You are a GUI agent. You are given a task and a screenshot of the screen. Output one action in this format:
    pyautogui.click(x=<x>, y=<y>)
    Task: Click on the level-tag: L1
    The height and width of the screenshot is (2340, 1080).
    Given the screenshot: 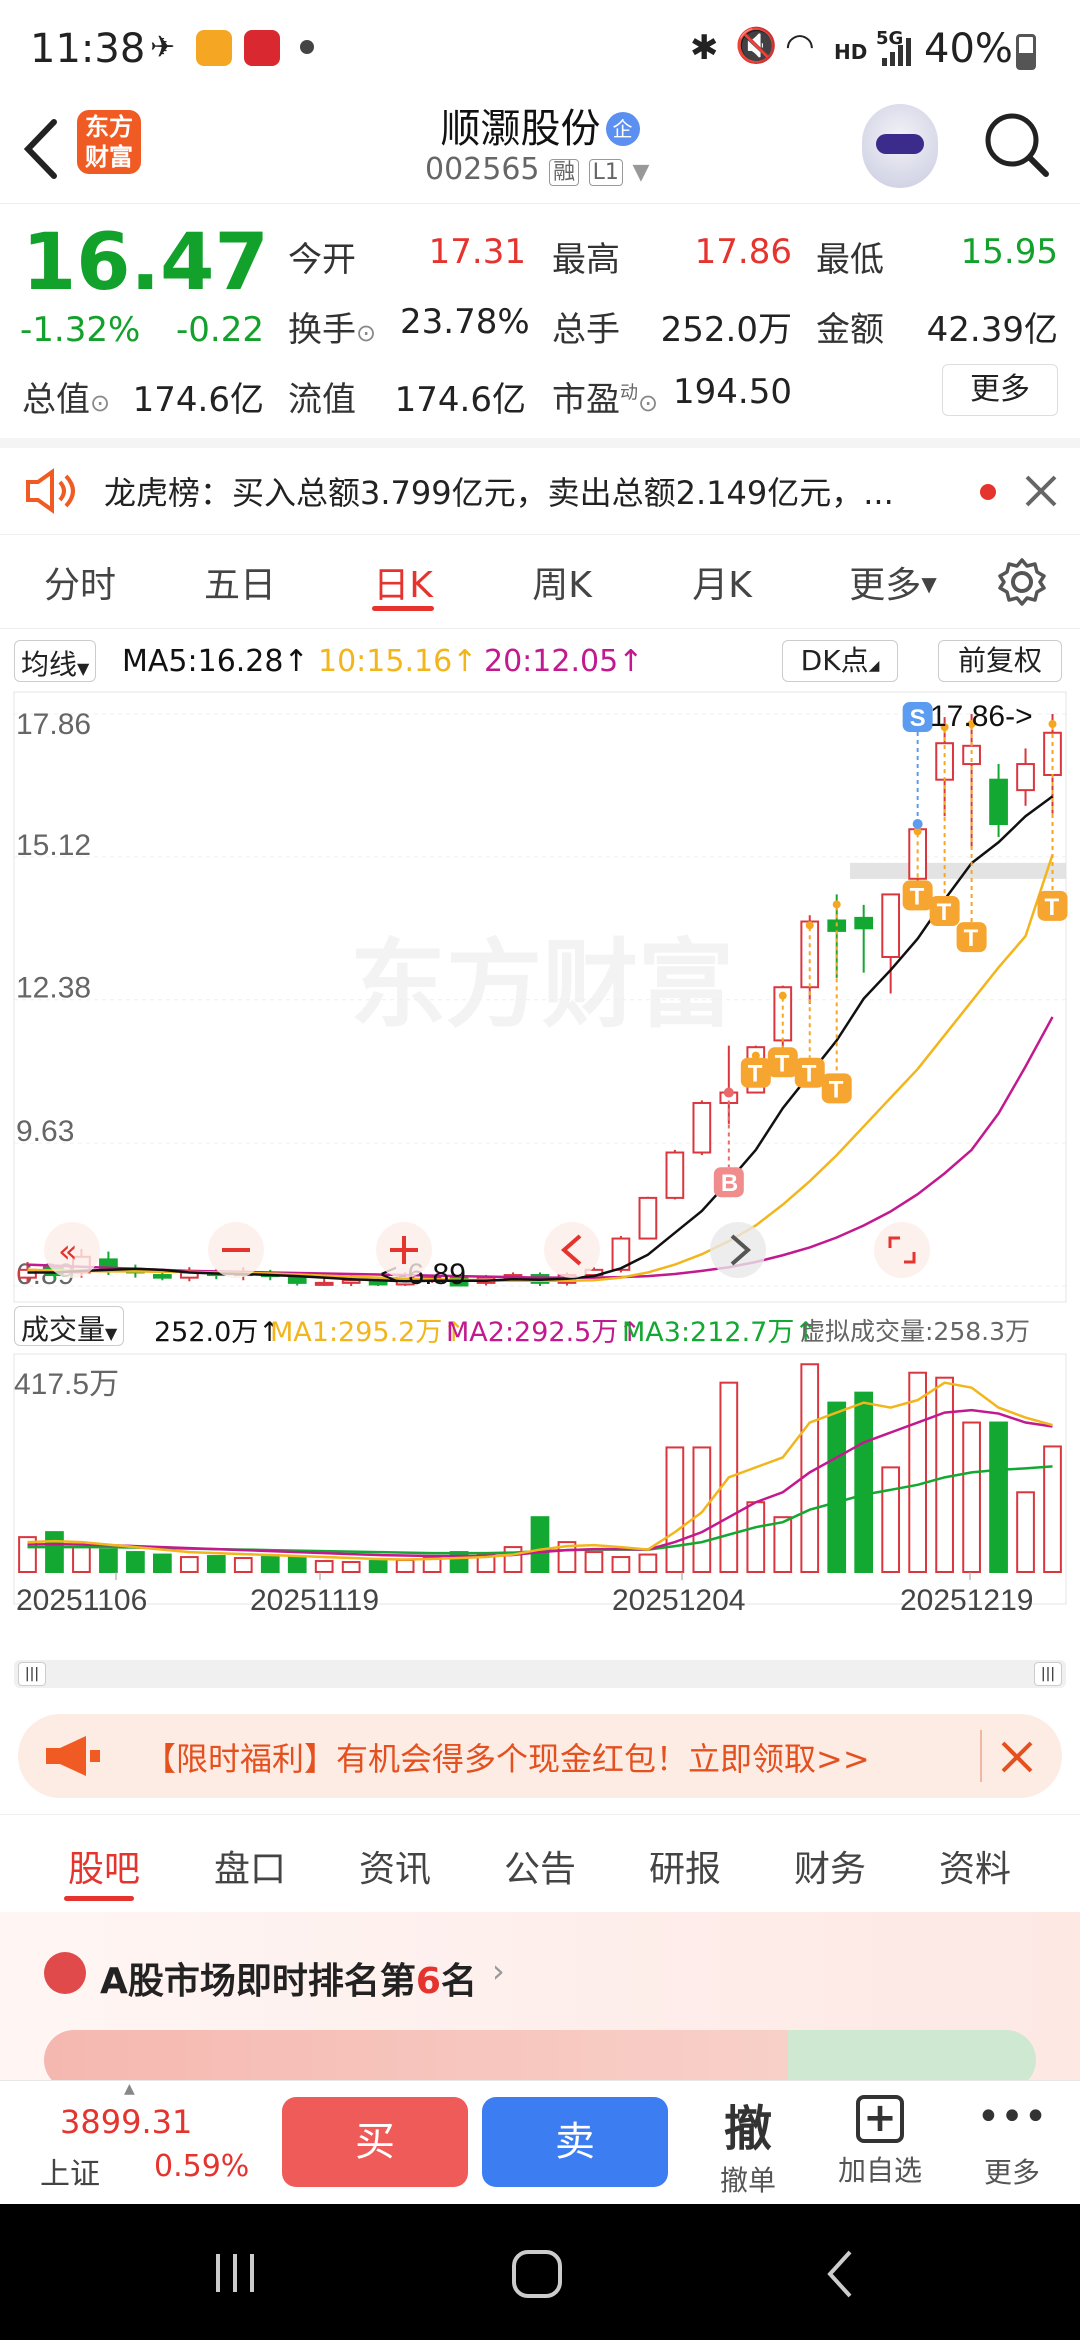 What is the action you would take?
    pyautogui.click(x=605, y=172)
    